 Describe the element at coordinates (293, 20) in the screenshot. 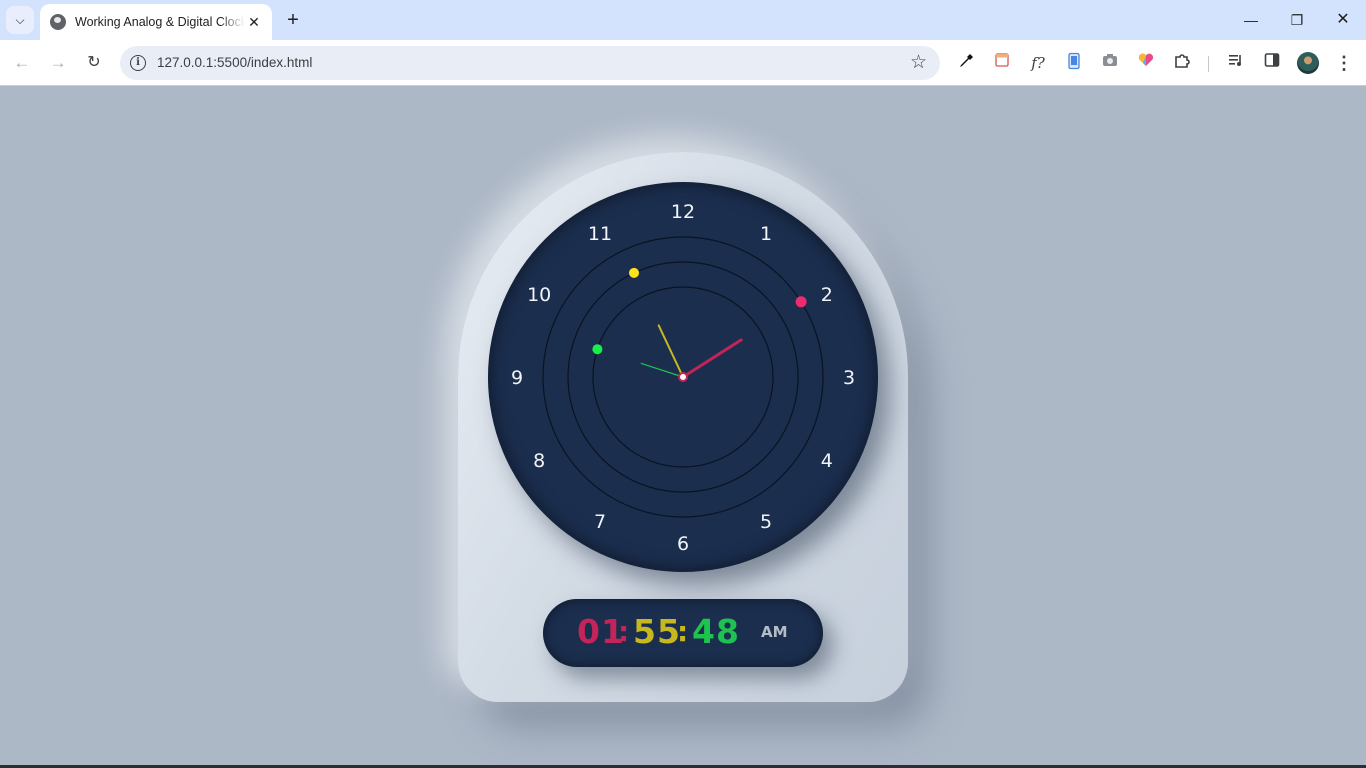

I see `plus-icon: +` at that location.